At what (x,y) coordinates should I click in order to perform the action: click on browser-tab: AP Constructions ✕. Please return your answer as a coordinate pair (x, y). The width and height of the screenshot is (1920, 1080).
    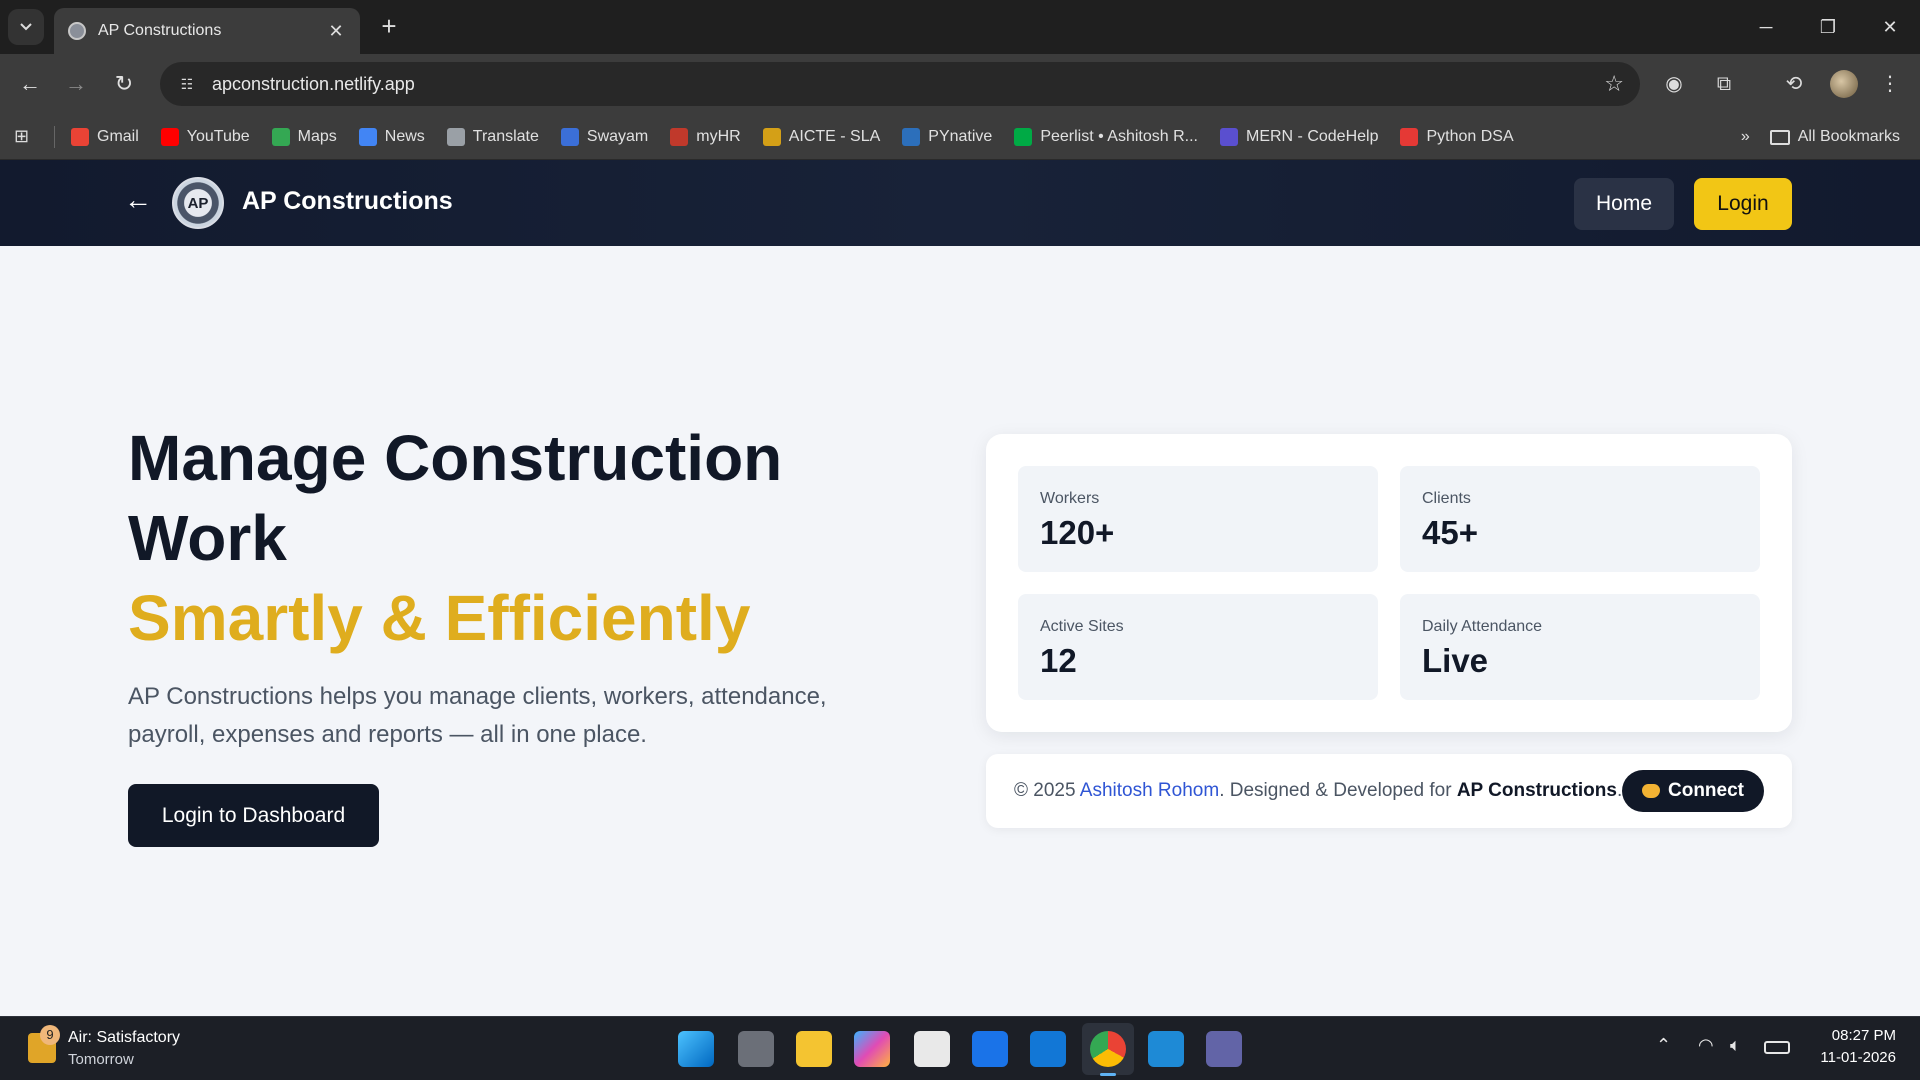
    Looking at the image, I should click on (207, 31).